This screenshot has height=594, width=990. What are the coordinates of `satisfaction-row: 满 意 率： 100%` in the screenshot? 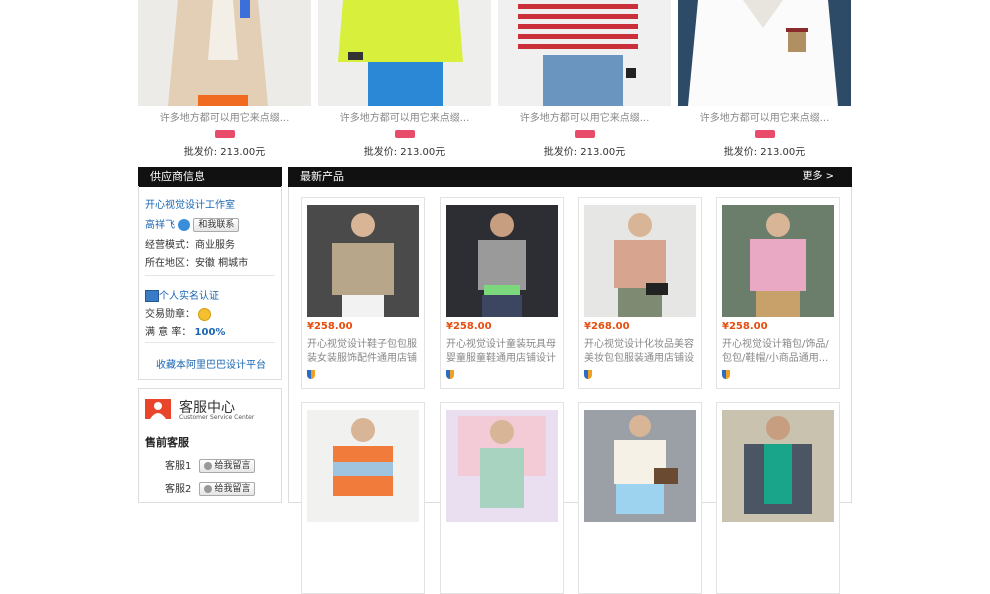 It's located at (185, 330).